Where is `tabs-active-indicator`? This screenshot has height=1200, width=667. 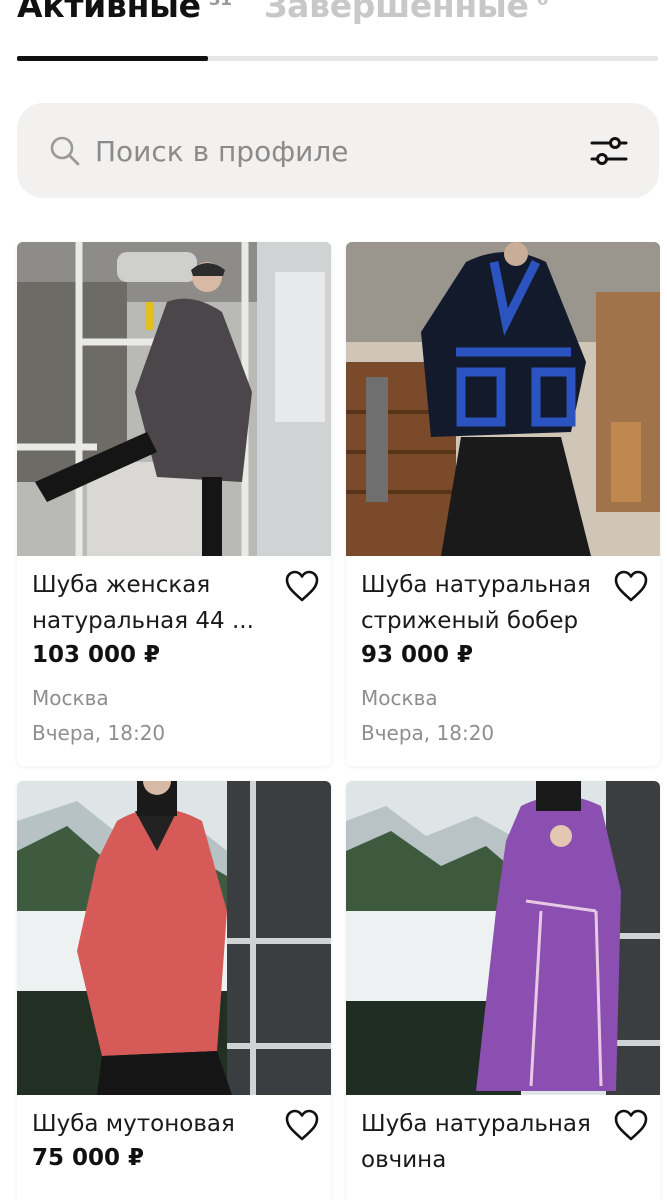 tabs-active-indicator is located at coordinates (112, 58).